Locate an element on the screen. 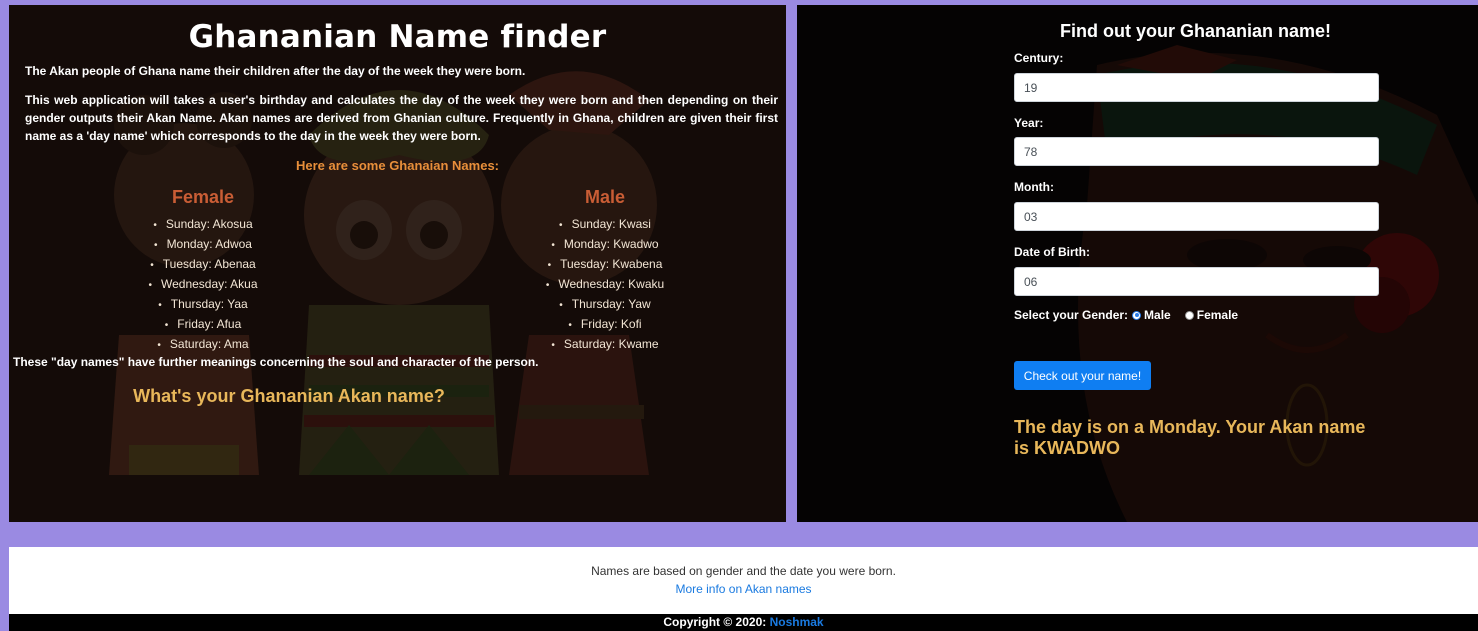 The image size is (1478, 631). male-heading: Male is located at coordinates (605, 197).